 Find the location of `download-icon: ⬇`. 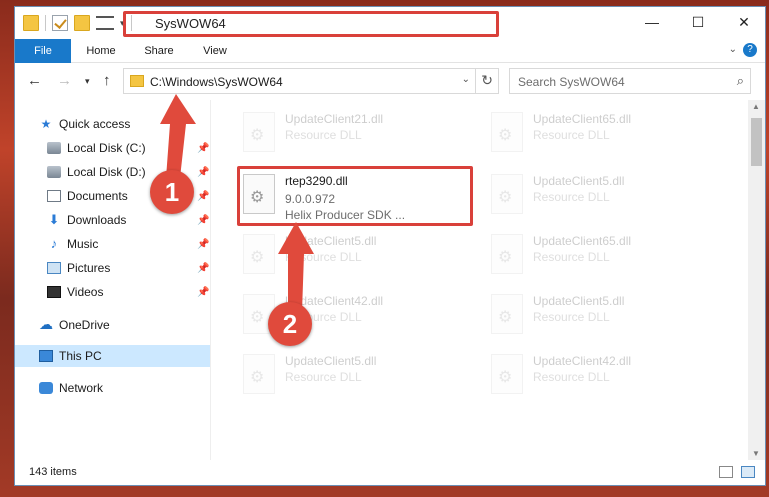

download-icon: ⬇ is located at coordinates (54, 219).